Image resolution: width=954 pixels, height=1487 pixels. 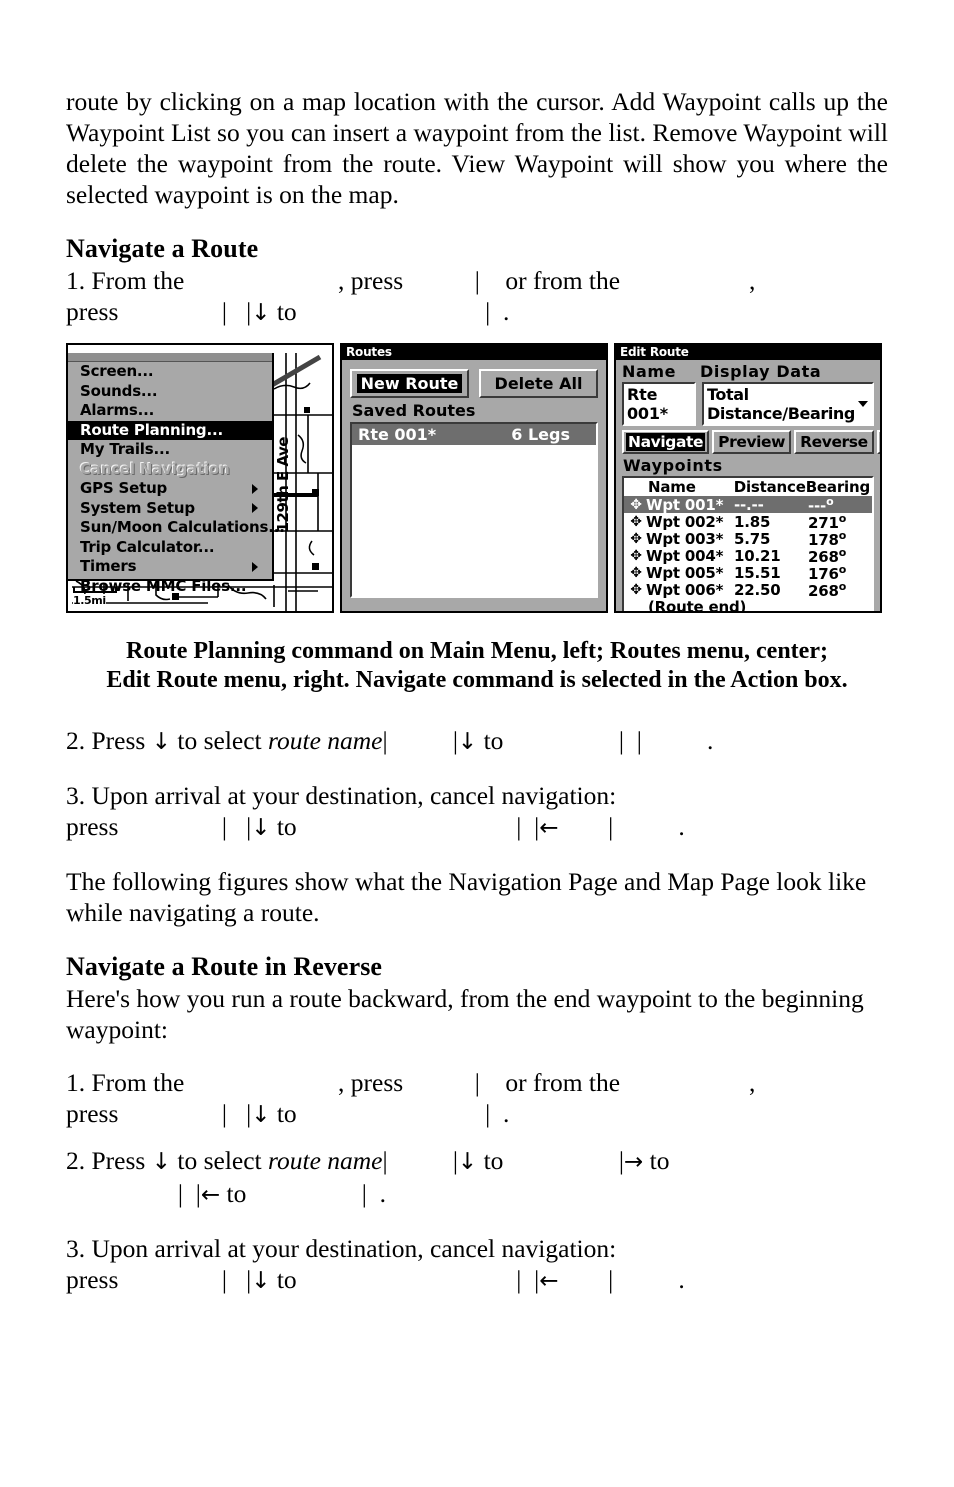 What do you see at coordinates (823, 590) in the screenshot?
I see `bearing-value: 268` at bounding box center [823, 590].